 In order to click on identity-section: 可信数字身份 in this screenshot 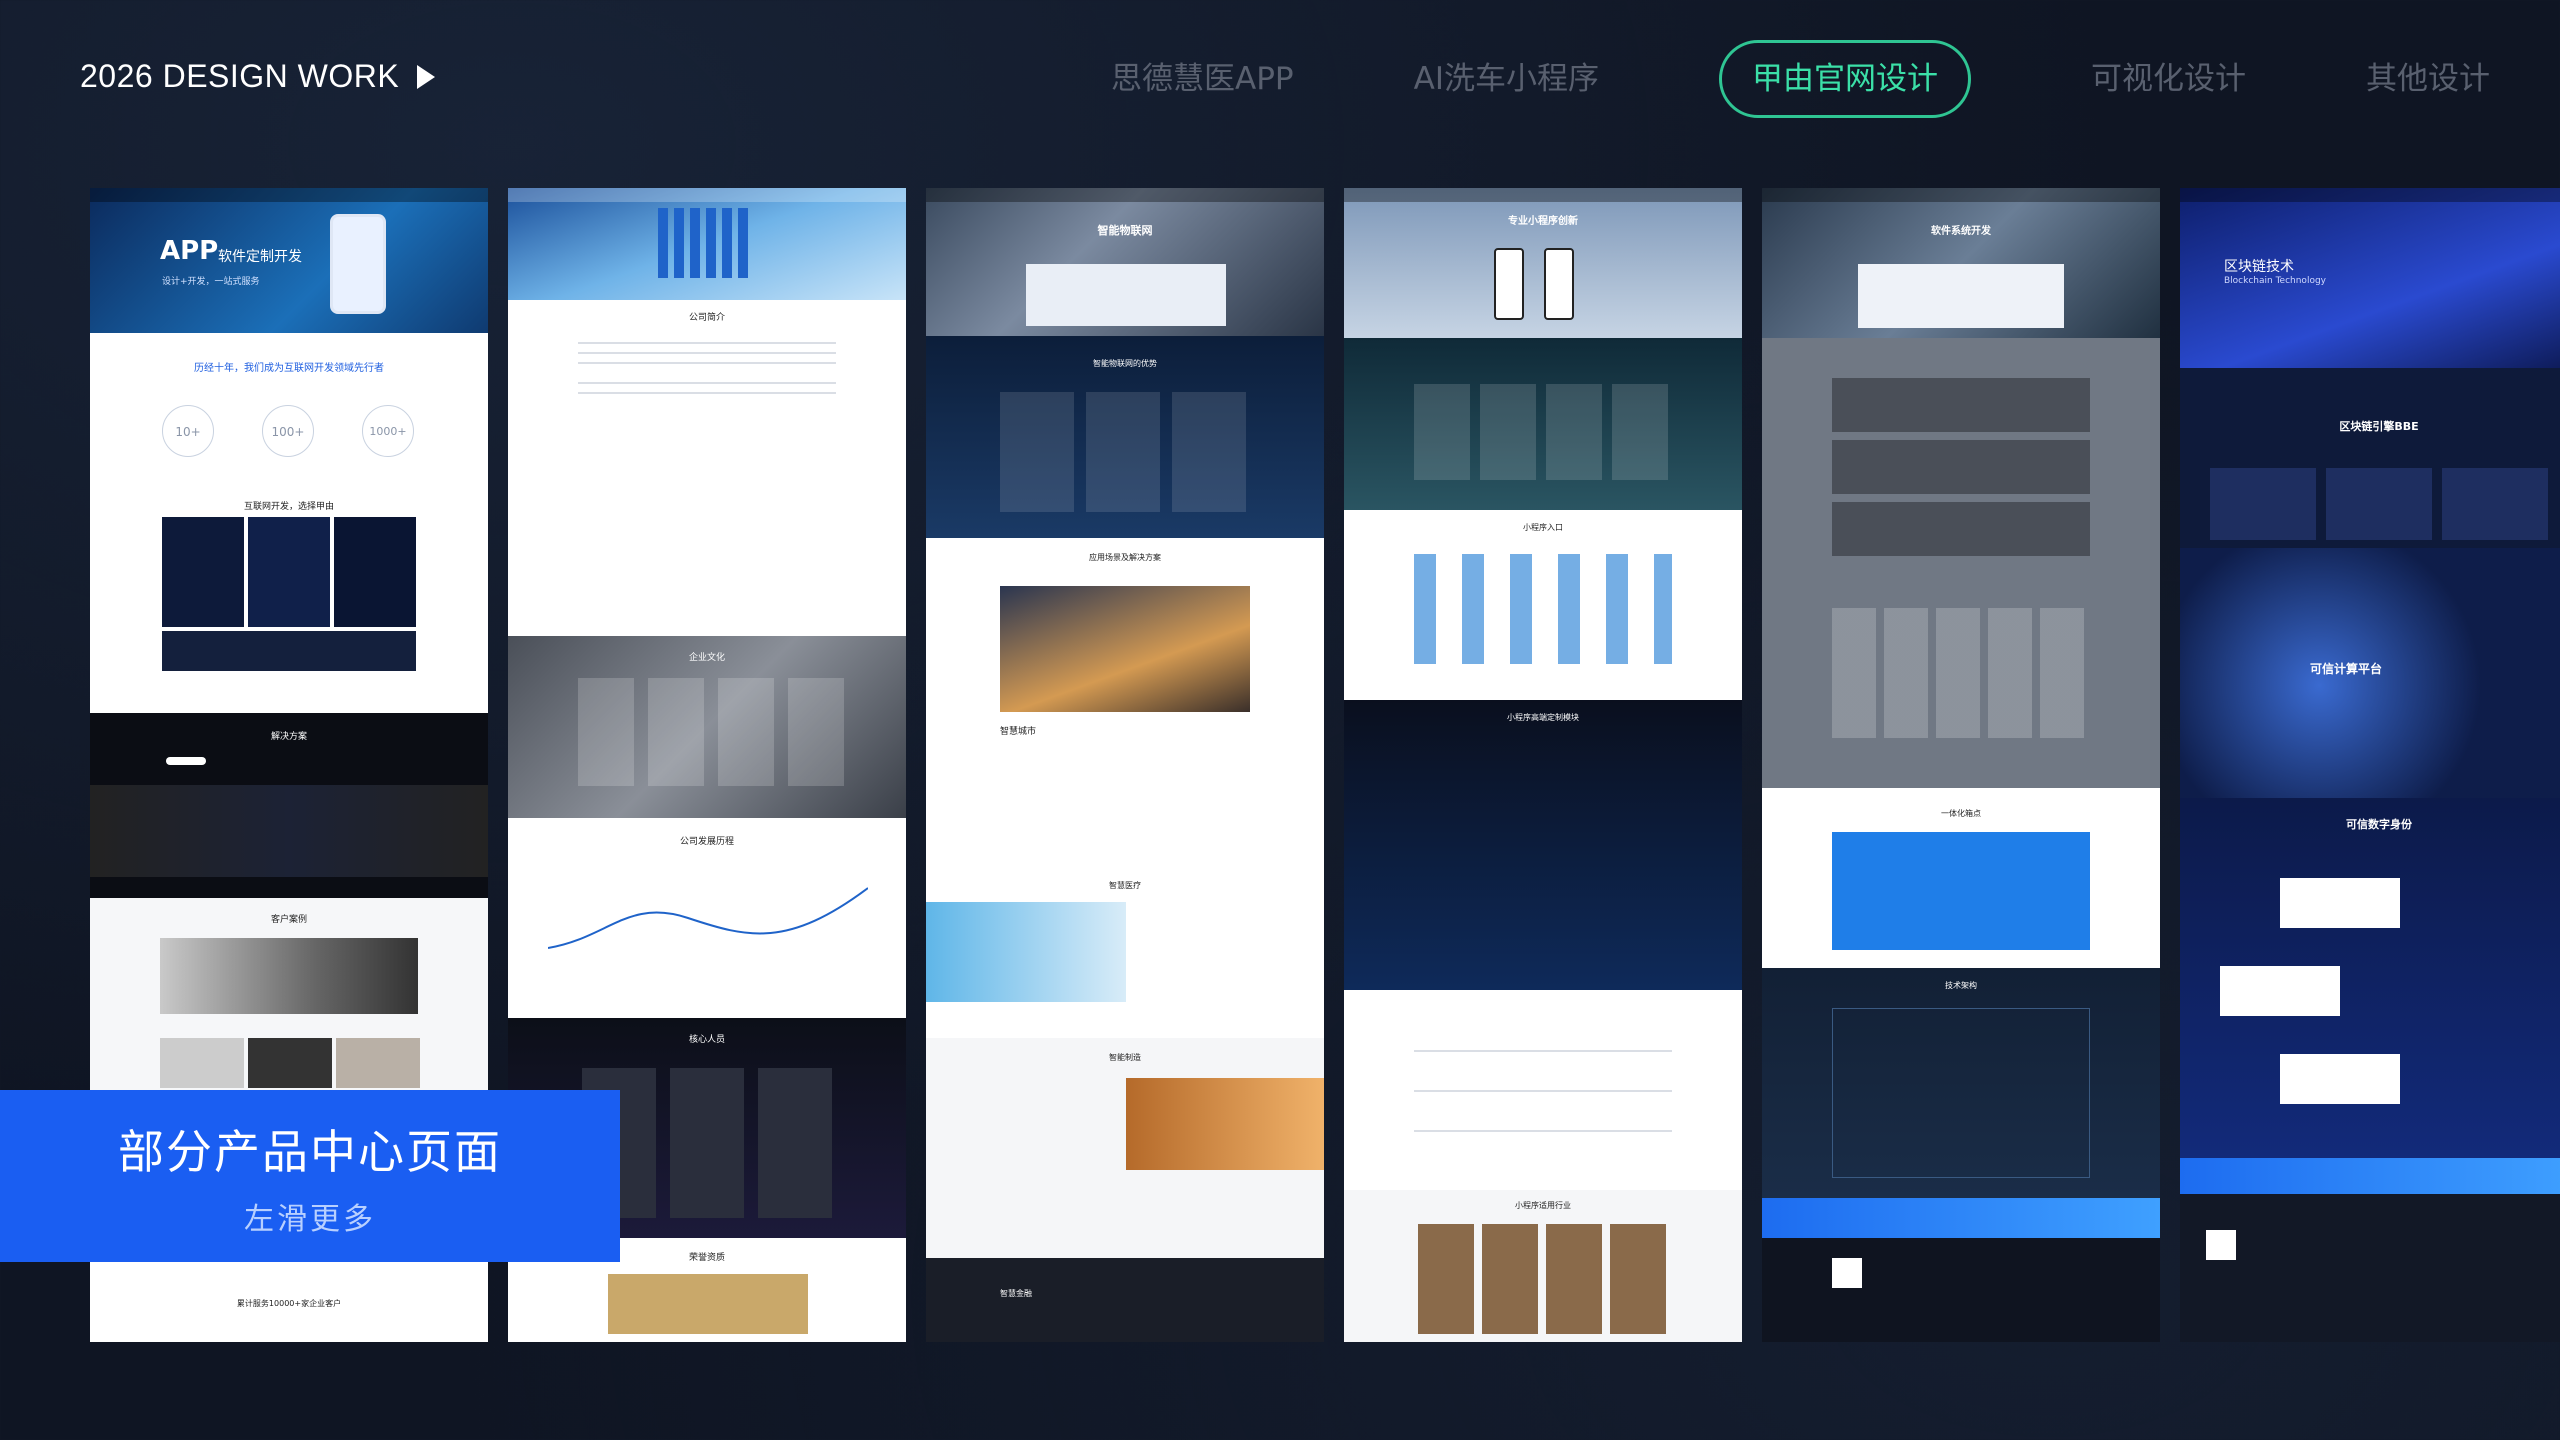, I will do `click(2370, 978)`.